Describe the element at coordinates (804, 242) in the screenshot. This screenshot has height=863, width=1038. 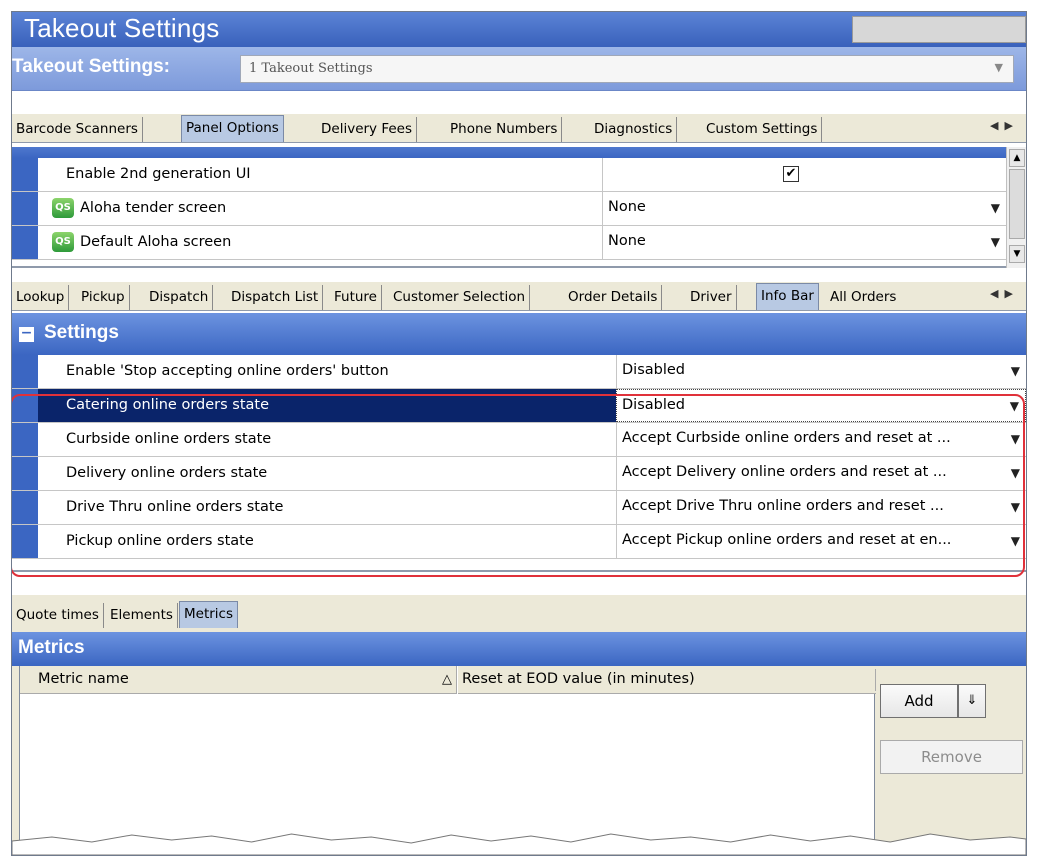
I see `default-aloha-screen-dropdown: None ▼` at that location.